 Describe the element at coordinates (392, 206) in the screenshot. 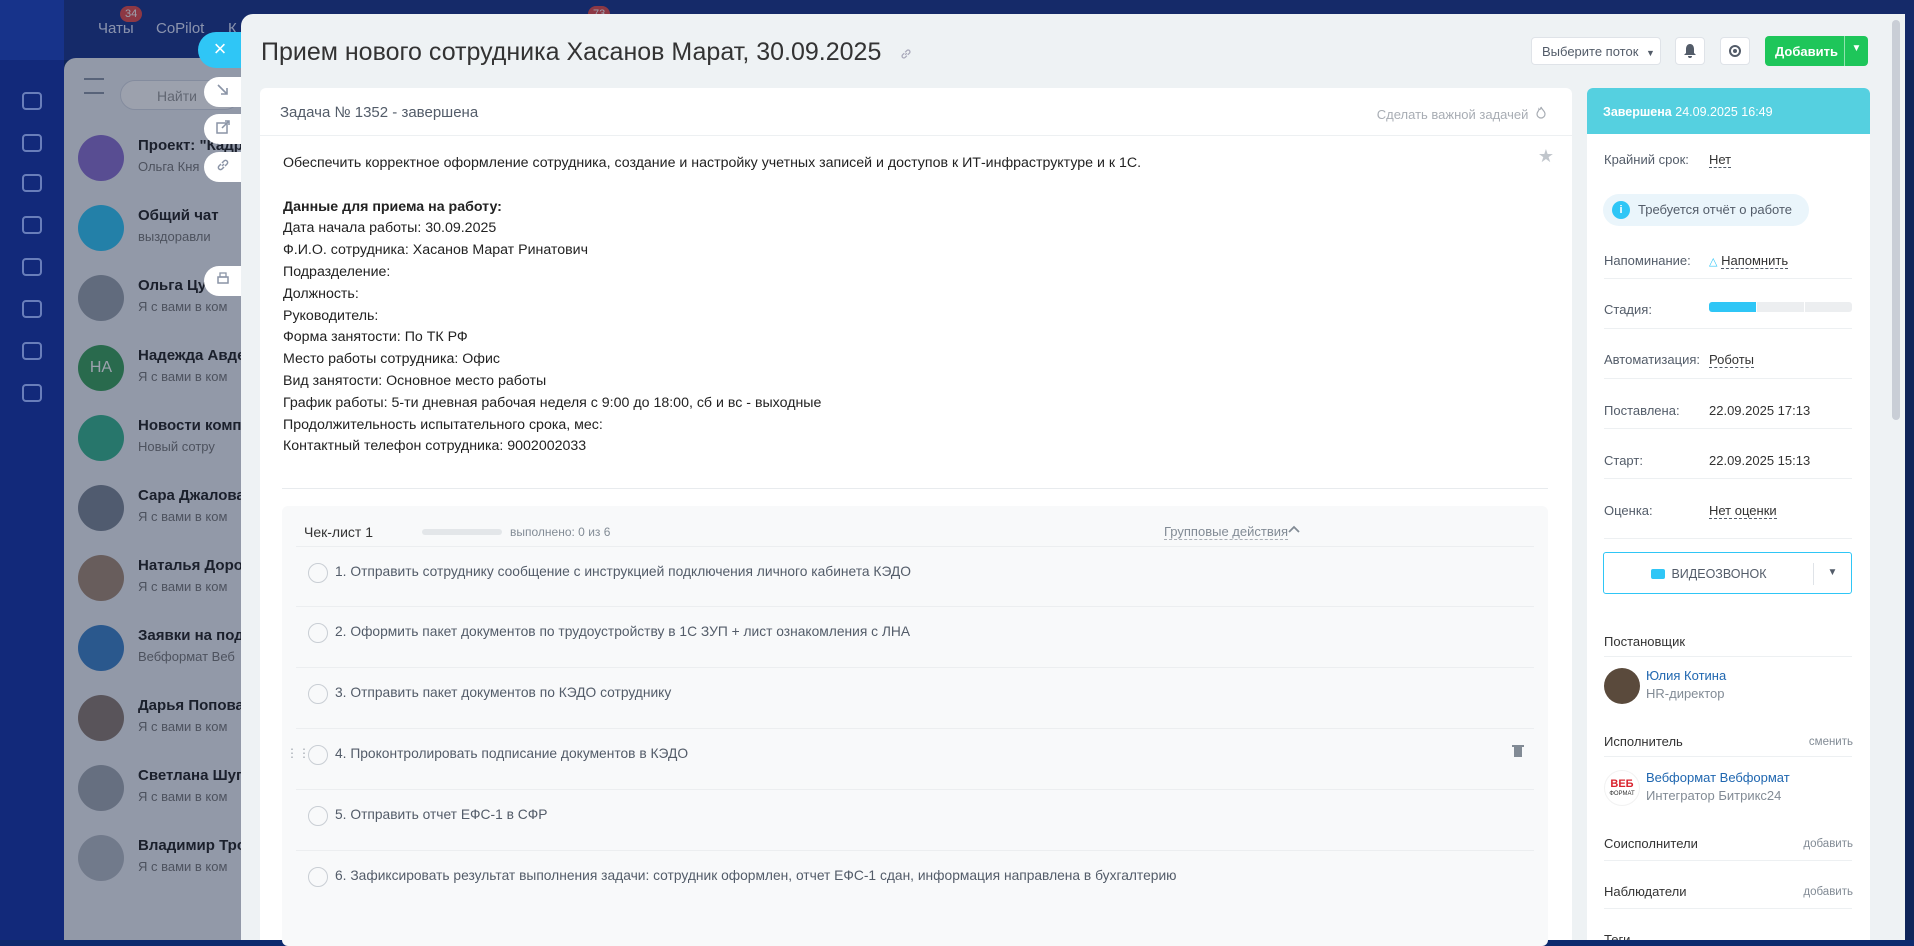

I see `description-heading: Данные для приема на работу:` at that location.